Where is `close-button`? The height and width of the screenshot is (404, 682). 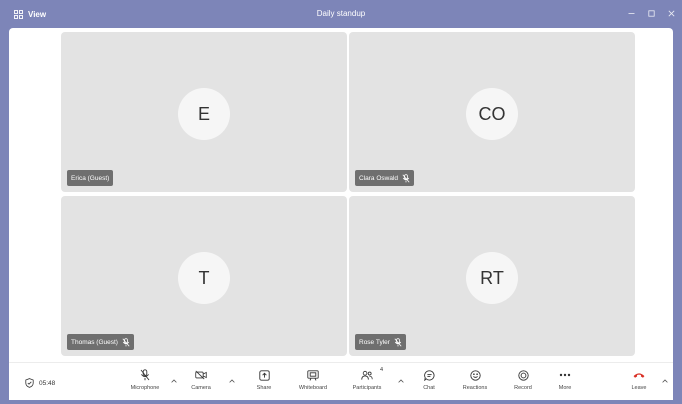
close-button is located at coordinates (671, 13).